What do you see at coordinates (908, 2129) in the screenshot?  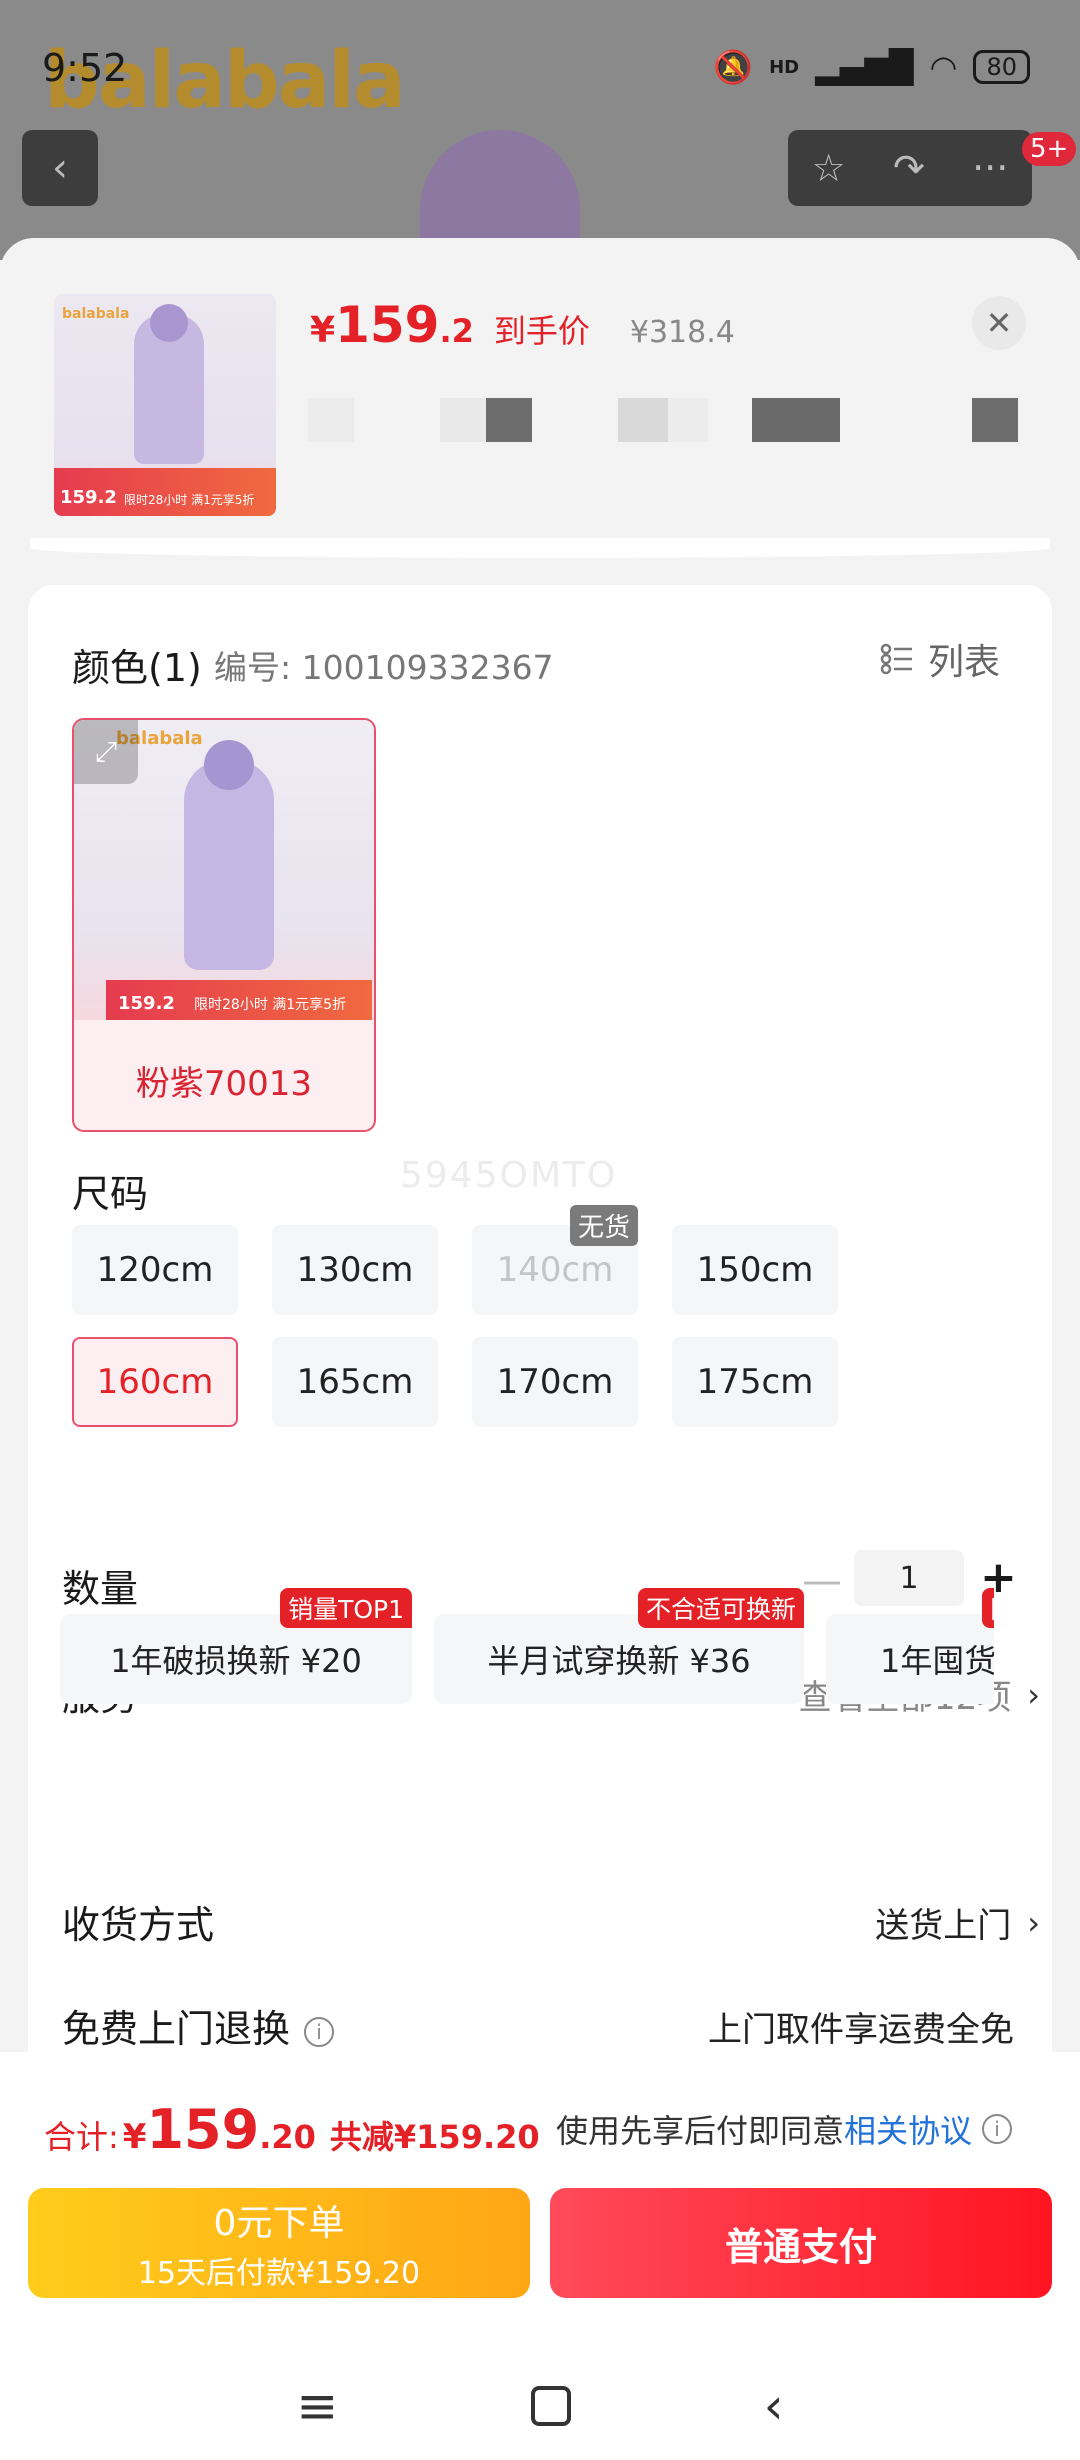 I see `agreement-link: 相关协议` at bounding box center [908, 2129].